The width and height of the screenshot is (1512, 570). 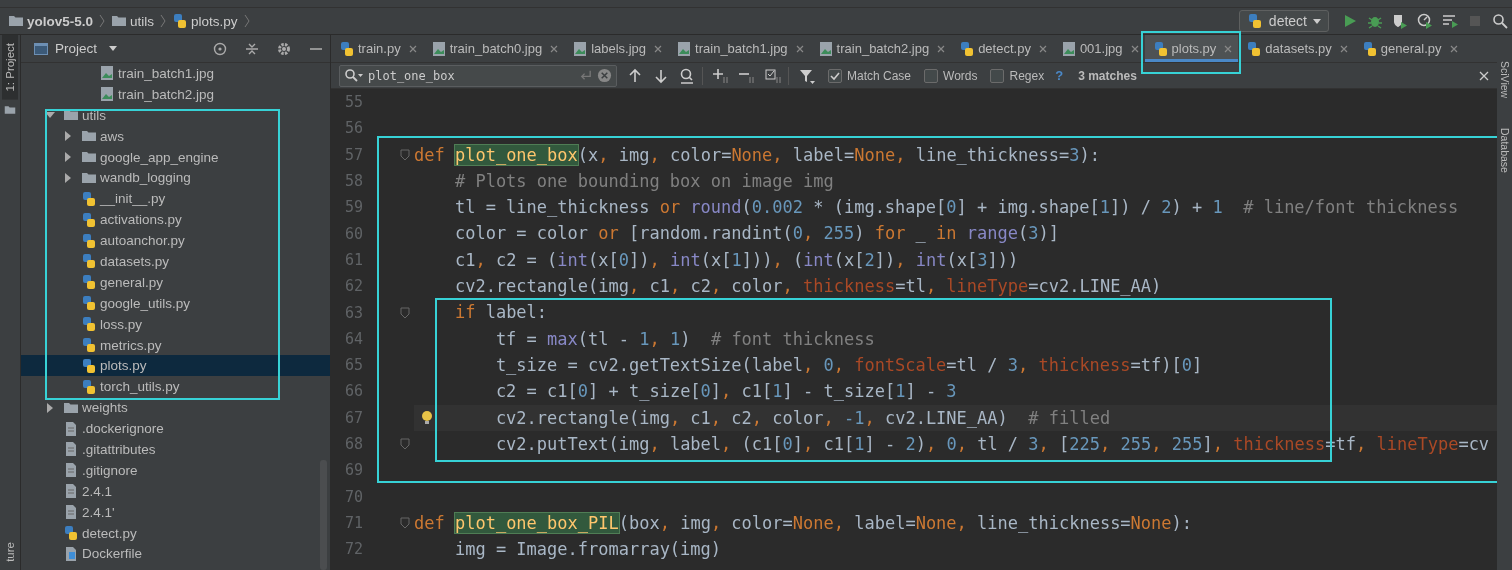 I want to click on side-tool-tab: Database, so click(x=1504, y=151).